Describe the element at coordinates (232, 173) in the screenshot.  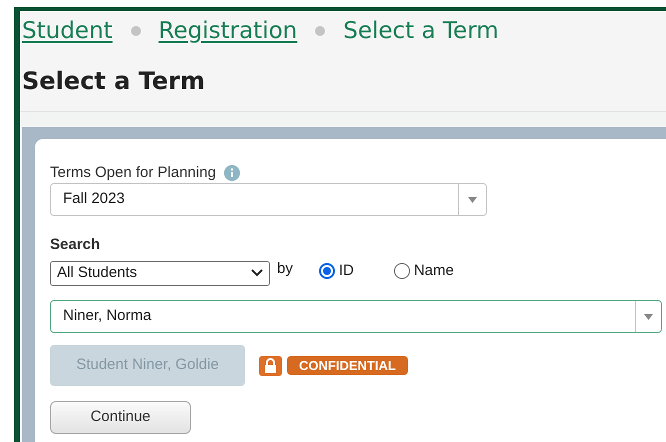
I see `info-icon` at that location.